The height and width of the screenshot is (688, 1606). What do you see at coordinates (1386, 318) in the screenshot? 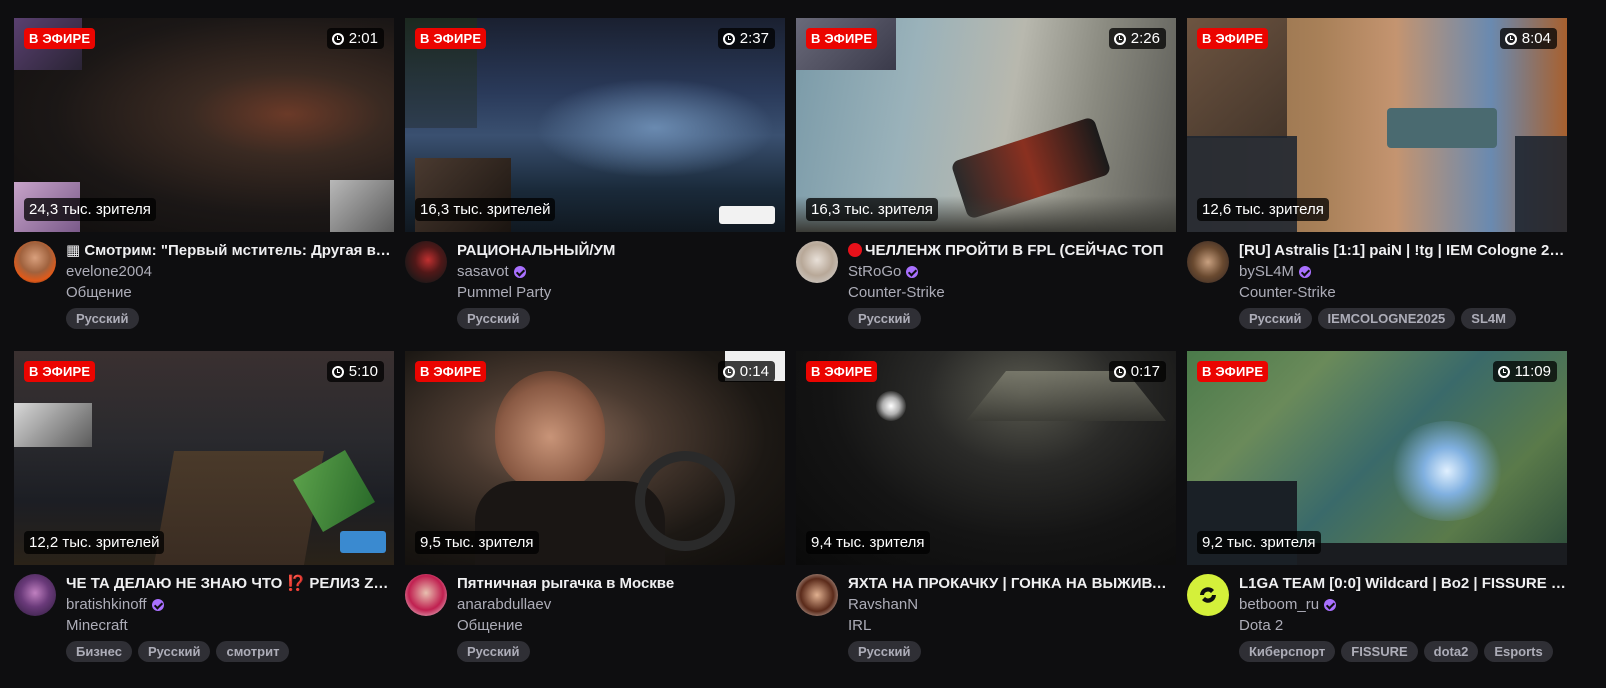
I see `tag: IEMCOLOGNE2025` at bounding box center [1386, 318].